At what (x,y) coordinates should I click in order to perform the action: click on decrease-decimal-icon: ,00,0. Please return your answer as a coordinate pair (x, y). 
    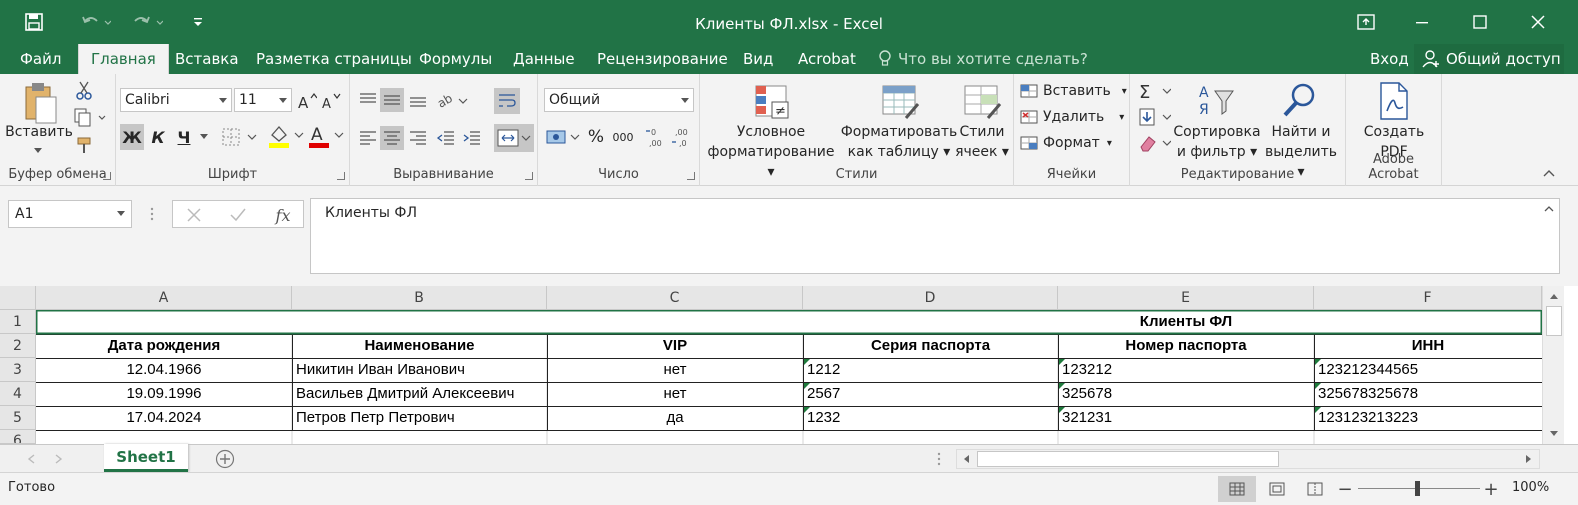
    Looking at the image, I should click on (682, 137).